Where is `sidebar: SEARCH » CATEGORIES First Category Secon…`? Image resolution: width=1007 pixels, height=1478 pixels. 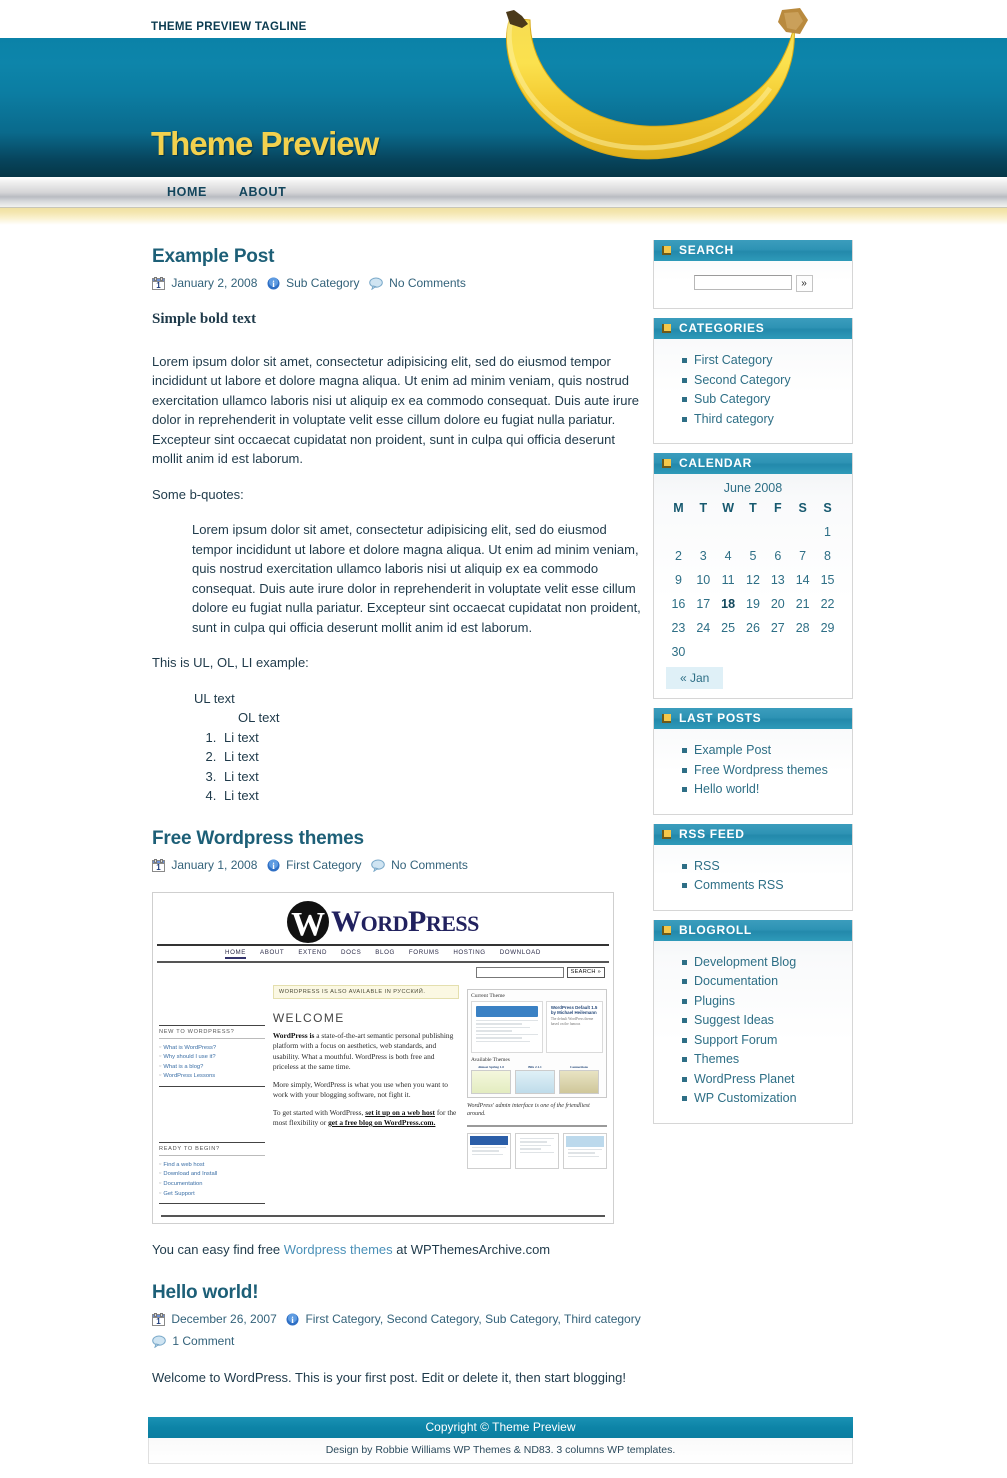 sidebar: SEARCH » CATEGORIES First Category Secon… is located at coordinates (753, 686).